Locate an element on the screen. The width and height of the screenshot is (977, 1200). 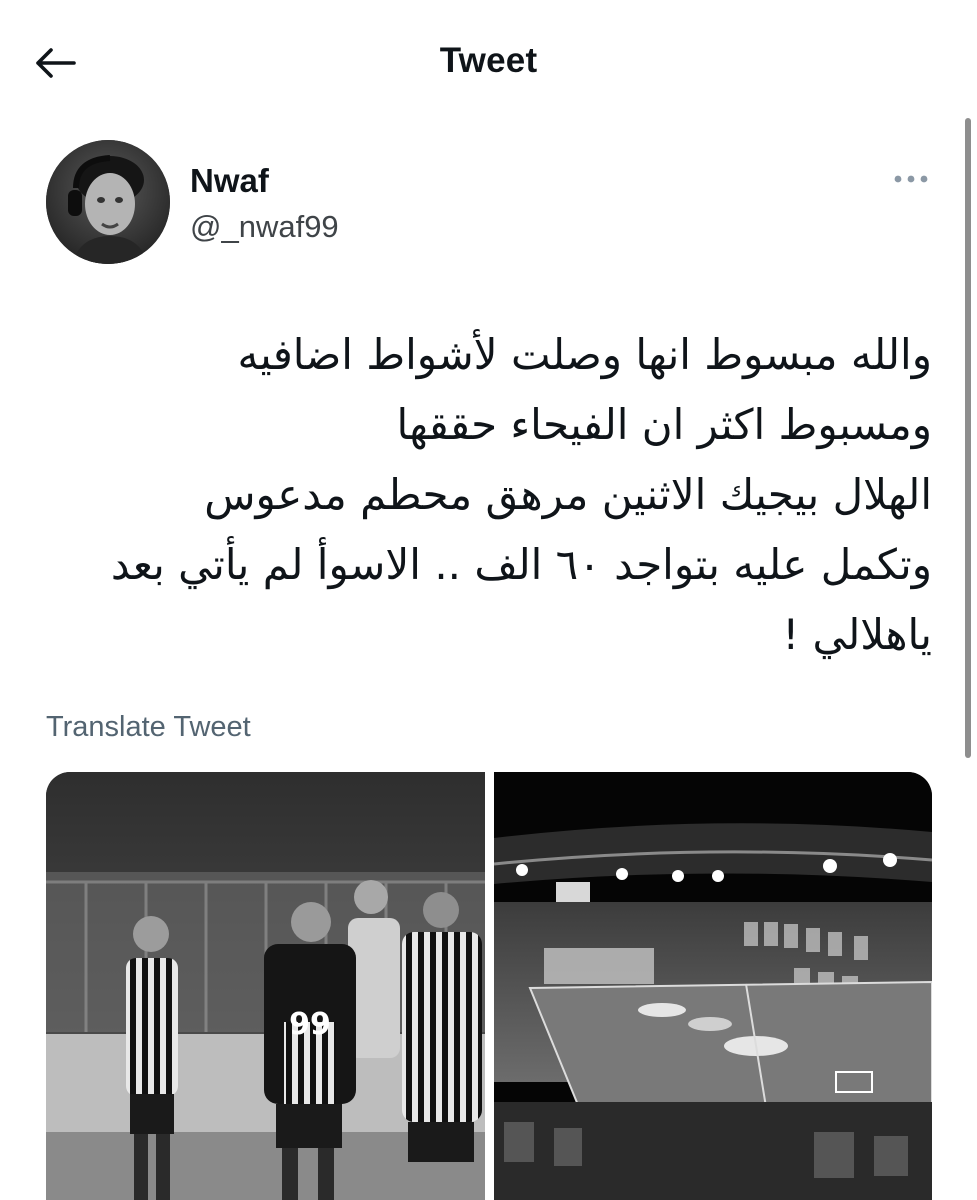
more-options-button is located at coordinates (911, 179).